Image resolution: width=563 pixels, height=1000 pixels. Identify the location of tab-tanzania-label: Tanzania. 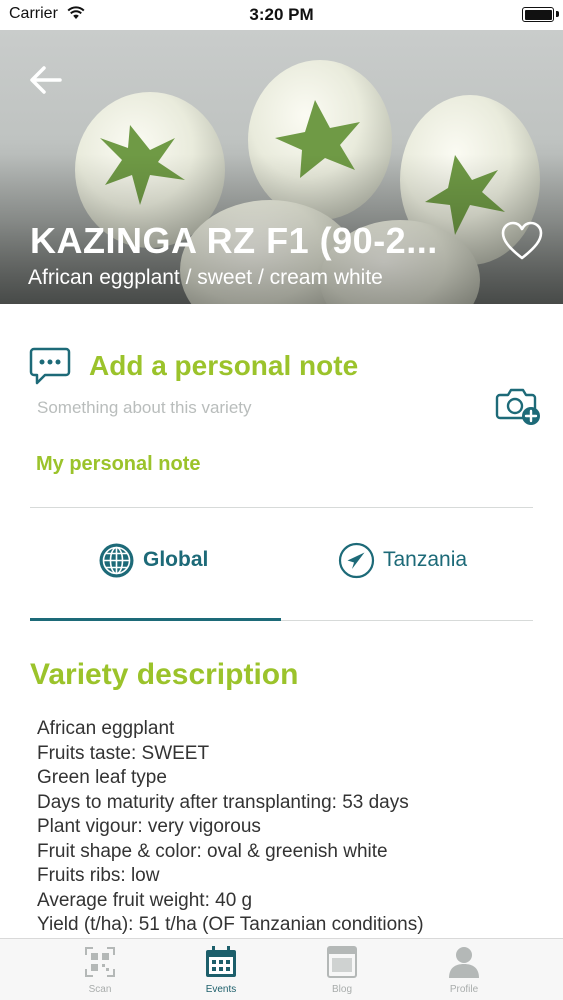
(425, 559).